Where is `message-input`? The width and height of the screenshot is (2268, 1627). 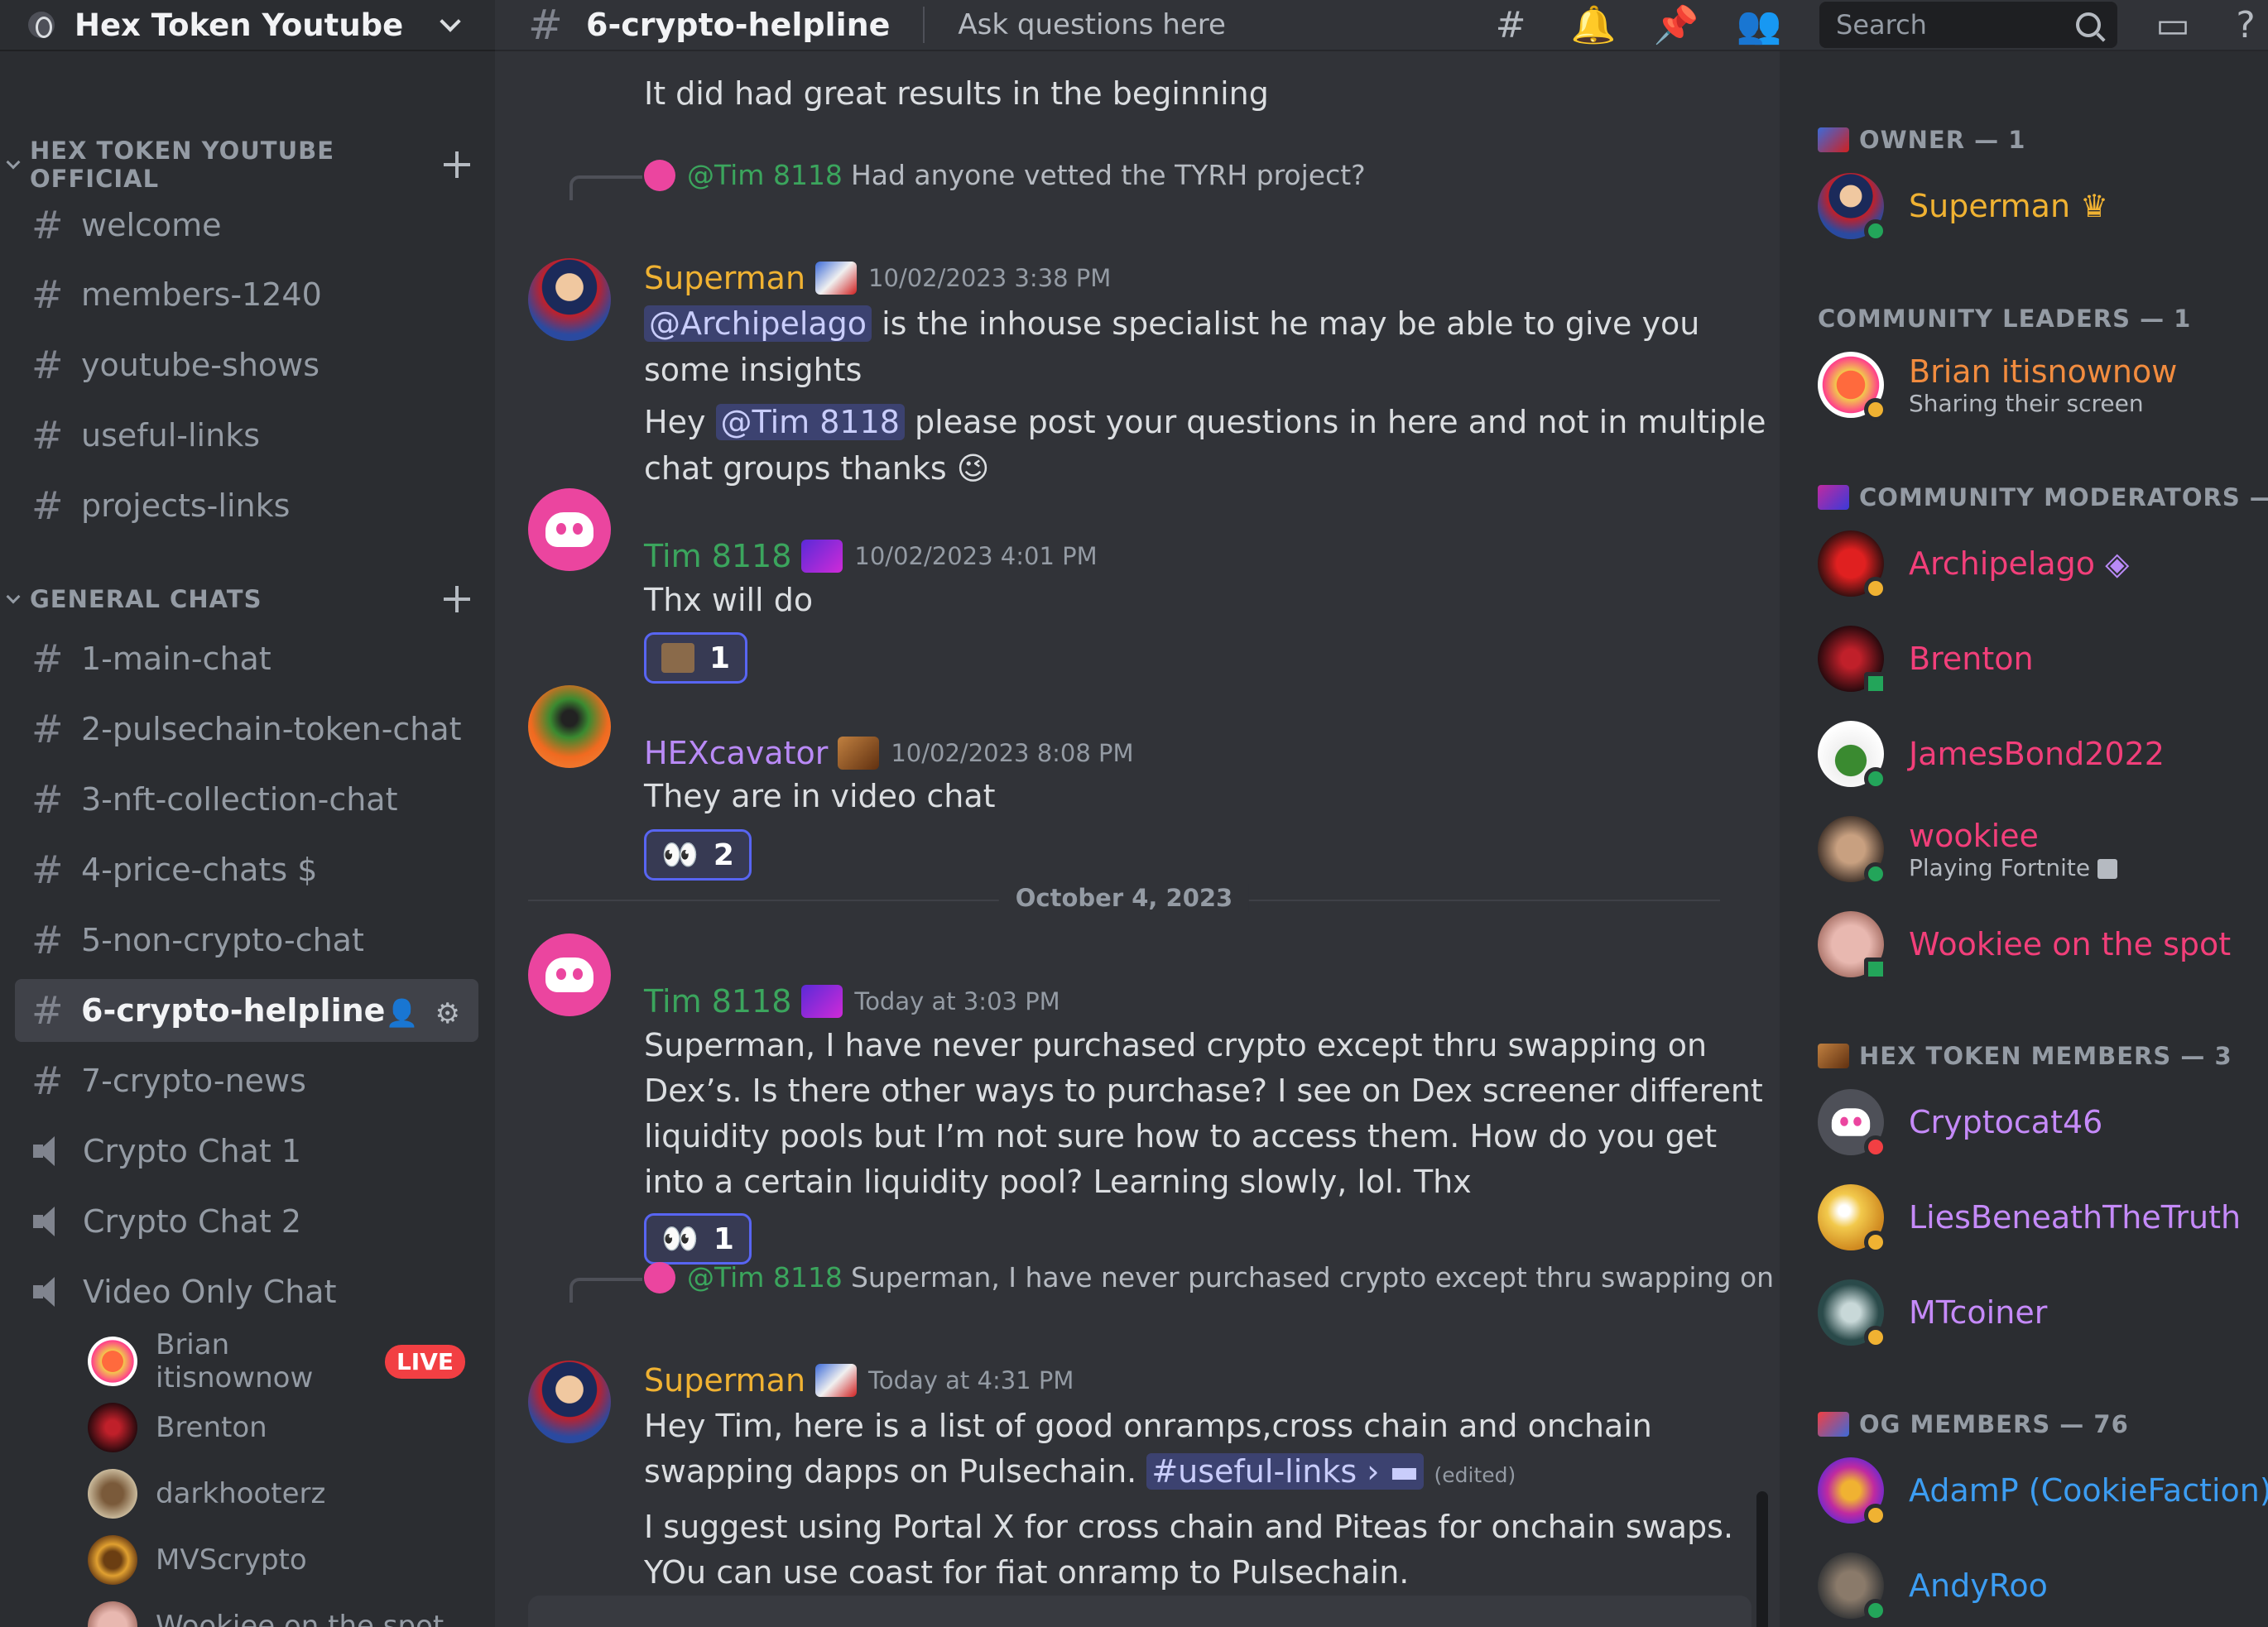 message-input is located at coordinates (1139, 1611).